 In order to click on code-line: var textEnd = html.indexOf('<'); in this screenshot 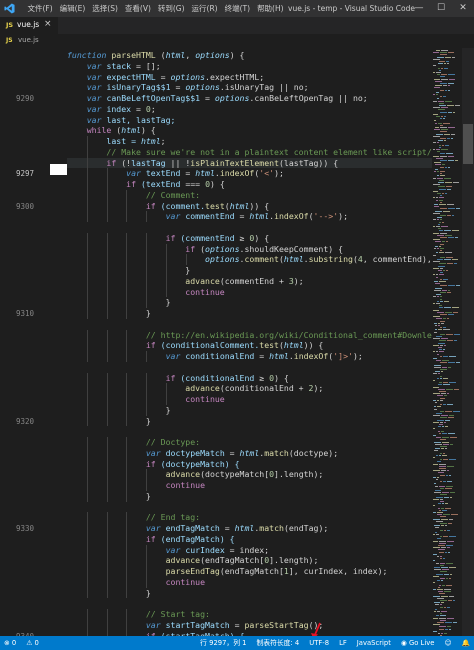, I will do `click(249, 173)`.